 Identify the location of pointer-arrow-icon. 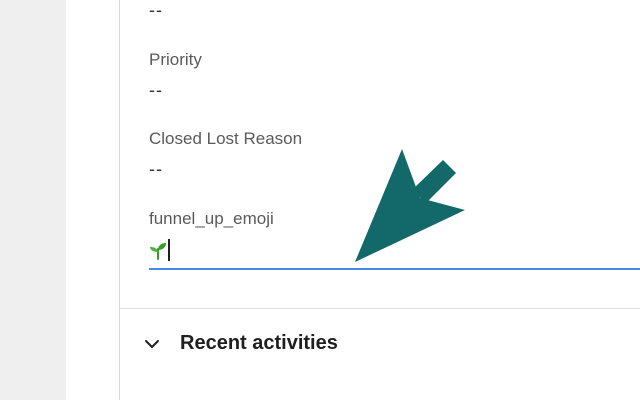
(410, 205).